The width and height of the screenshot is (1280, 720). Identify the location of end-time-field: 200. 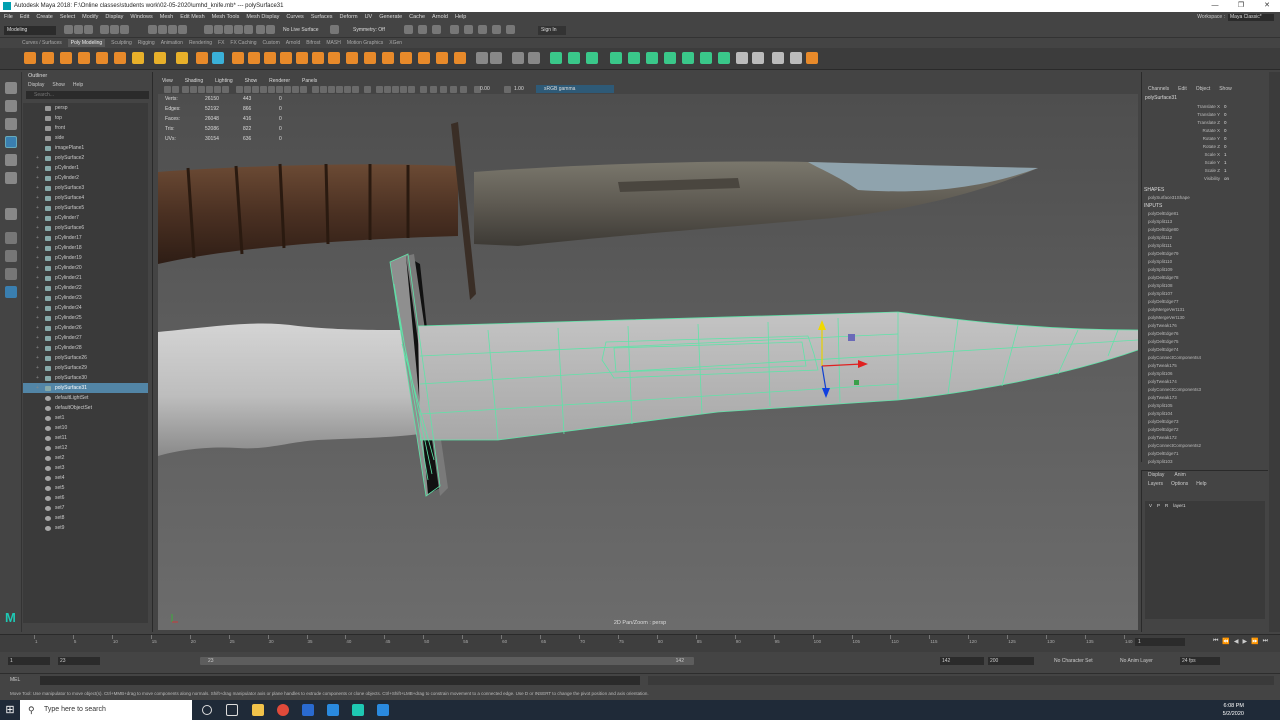
(1011, 661).